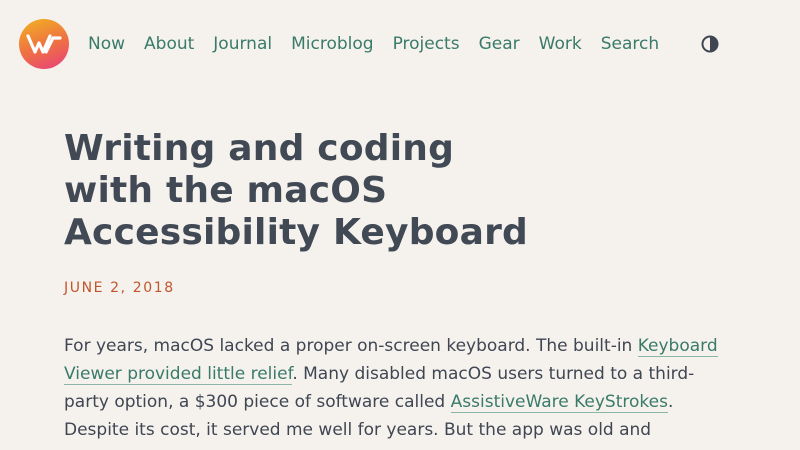 This screenshot has width=800, height=450. What do you see at coordinates (119, 288) in the screenshot?
I see `article-date: JUNE 2, 2018` at bounding box center [119, 288].